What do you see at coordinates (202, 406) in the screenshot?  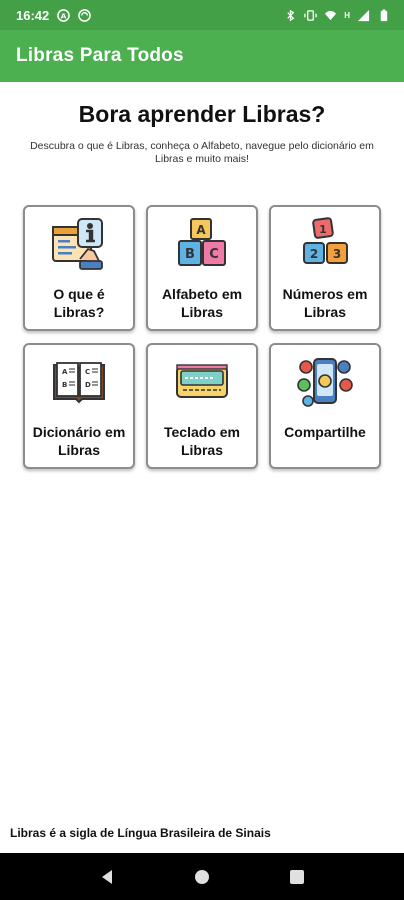 I see `card-teclado: Teclado em Libras` at bounding box center [202, 406].